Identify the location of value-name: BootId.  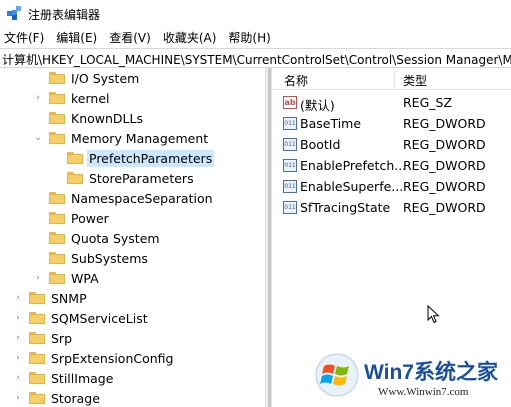
(320, 144).